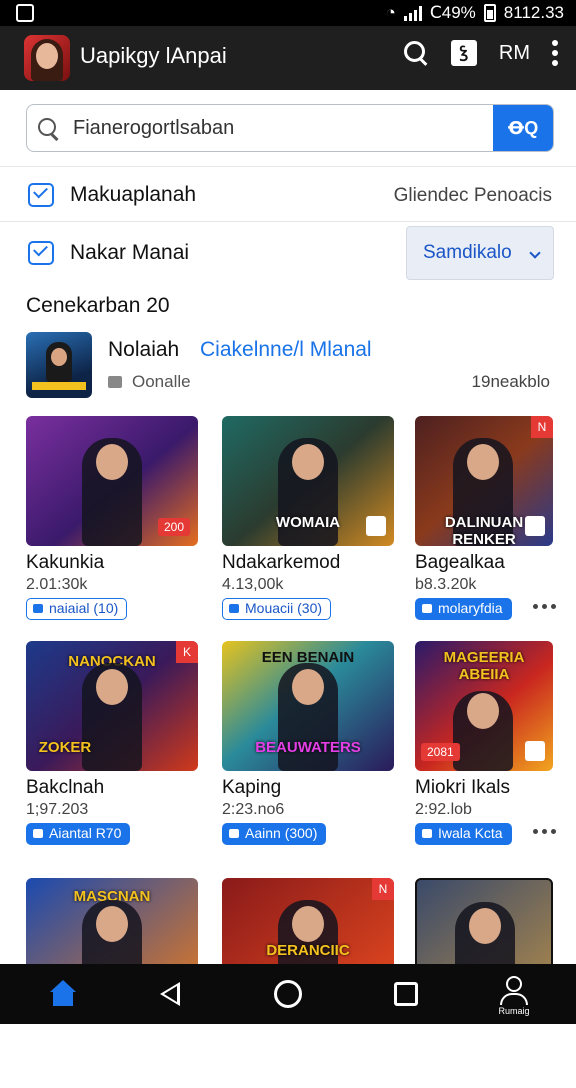  Describe the element at coordinates (463, 787) in the screenshot. I see `game-name: Miokri Ikals` at that location.